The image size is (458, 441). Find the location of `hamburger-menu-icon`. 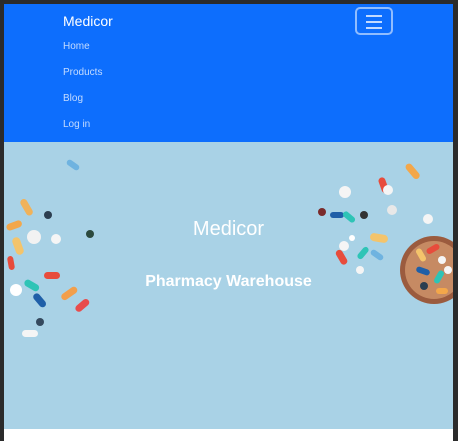

hamburger-menu-icon is located at coordinates (374, 16).